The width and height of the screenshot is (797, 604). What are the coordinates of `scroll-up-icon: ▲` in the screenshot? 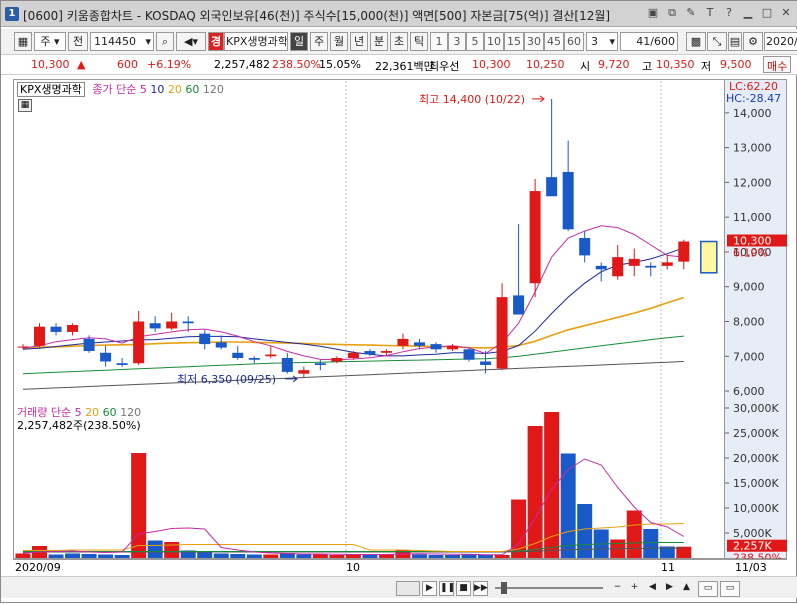 It's located at (686, 588).